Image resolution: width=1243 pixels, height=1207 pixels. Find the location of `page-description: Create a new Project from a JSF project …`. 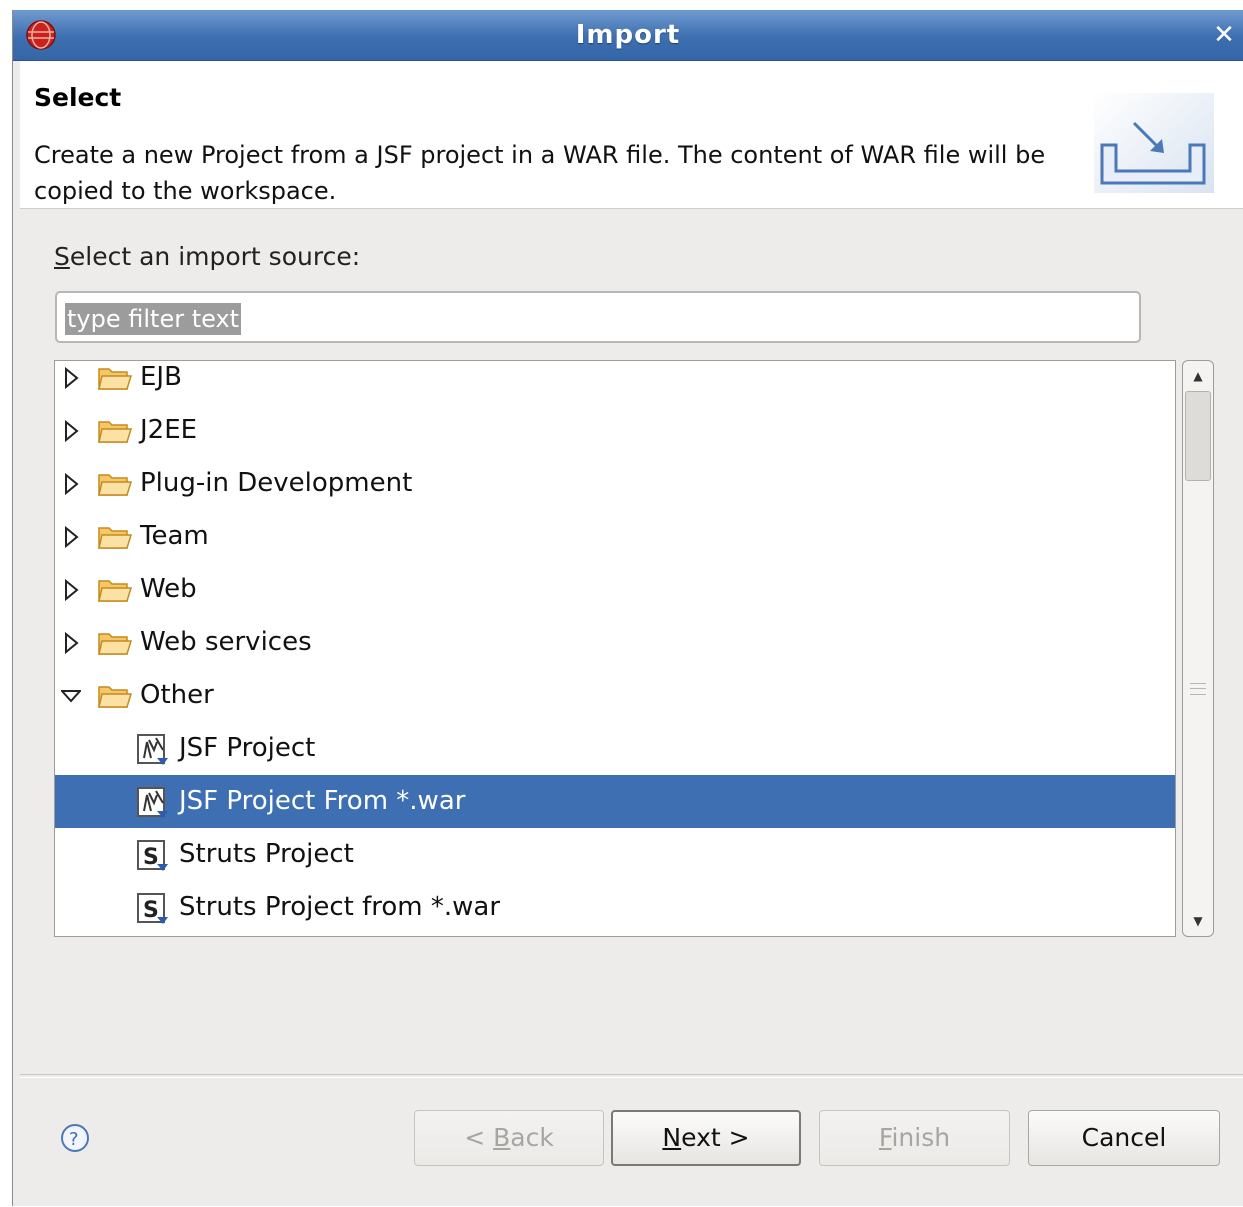

page-description: Create a new Project from a JSF project … is located at coordinates (540, 173).